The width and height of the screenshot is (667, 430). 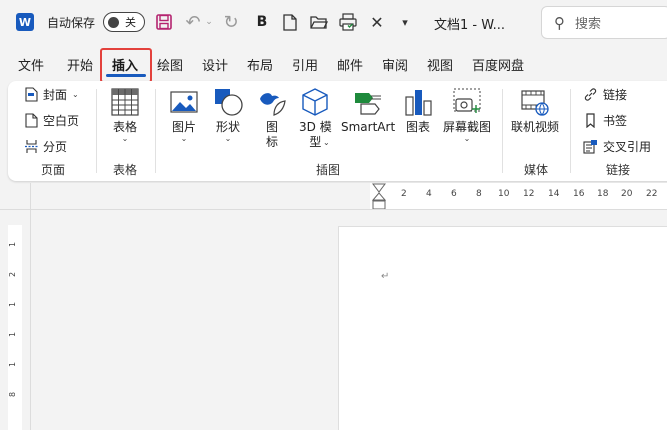 I want to click on bar-chart-icon, so click(x=418, y=103).